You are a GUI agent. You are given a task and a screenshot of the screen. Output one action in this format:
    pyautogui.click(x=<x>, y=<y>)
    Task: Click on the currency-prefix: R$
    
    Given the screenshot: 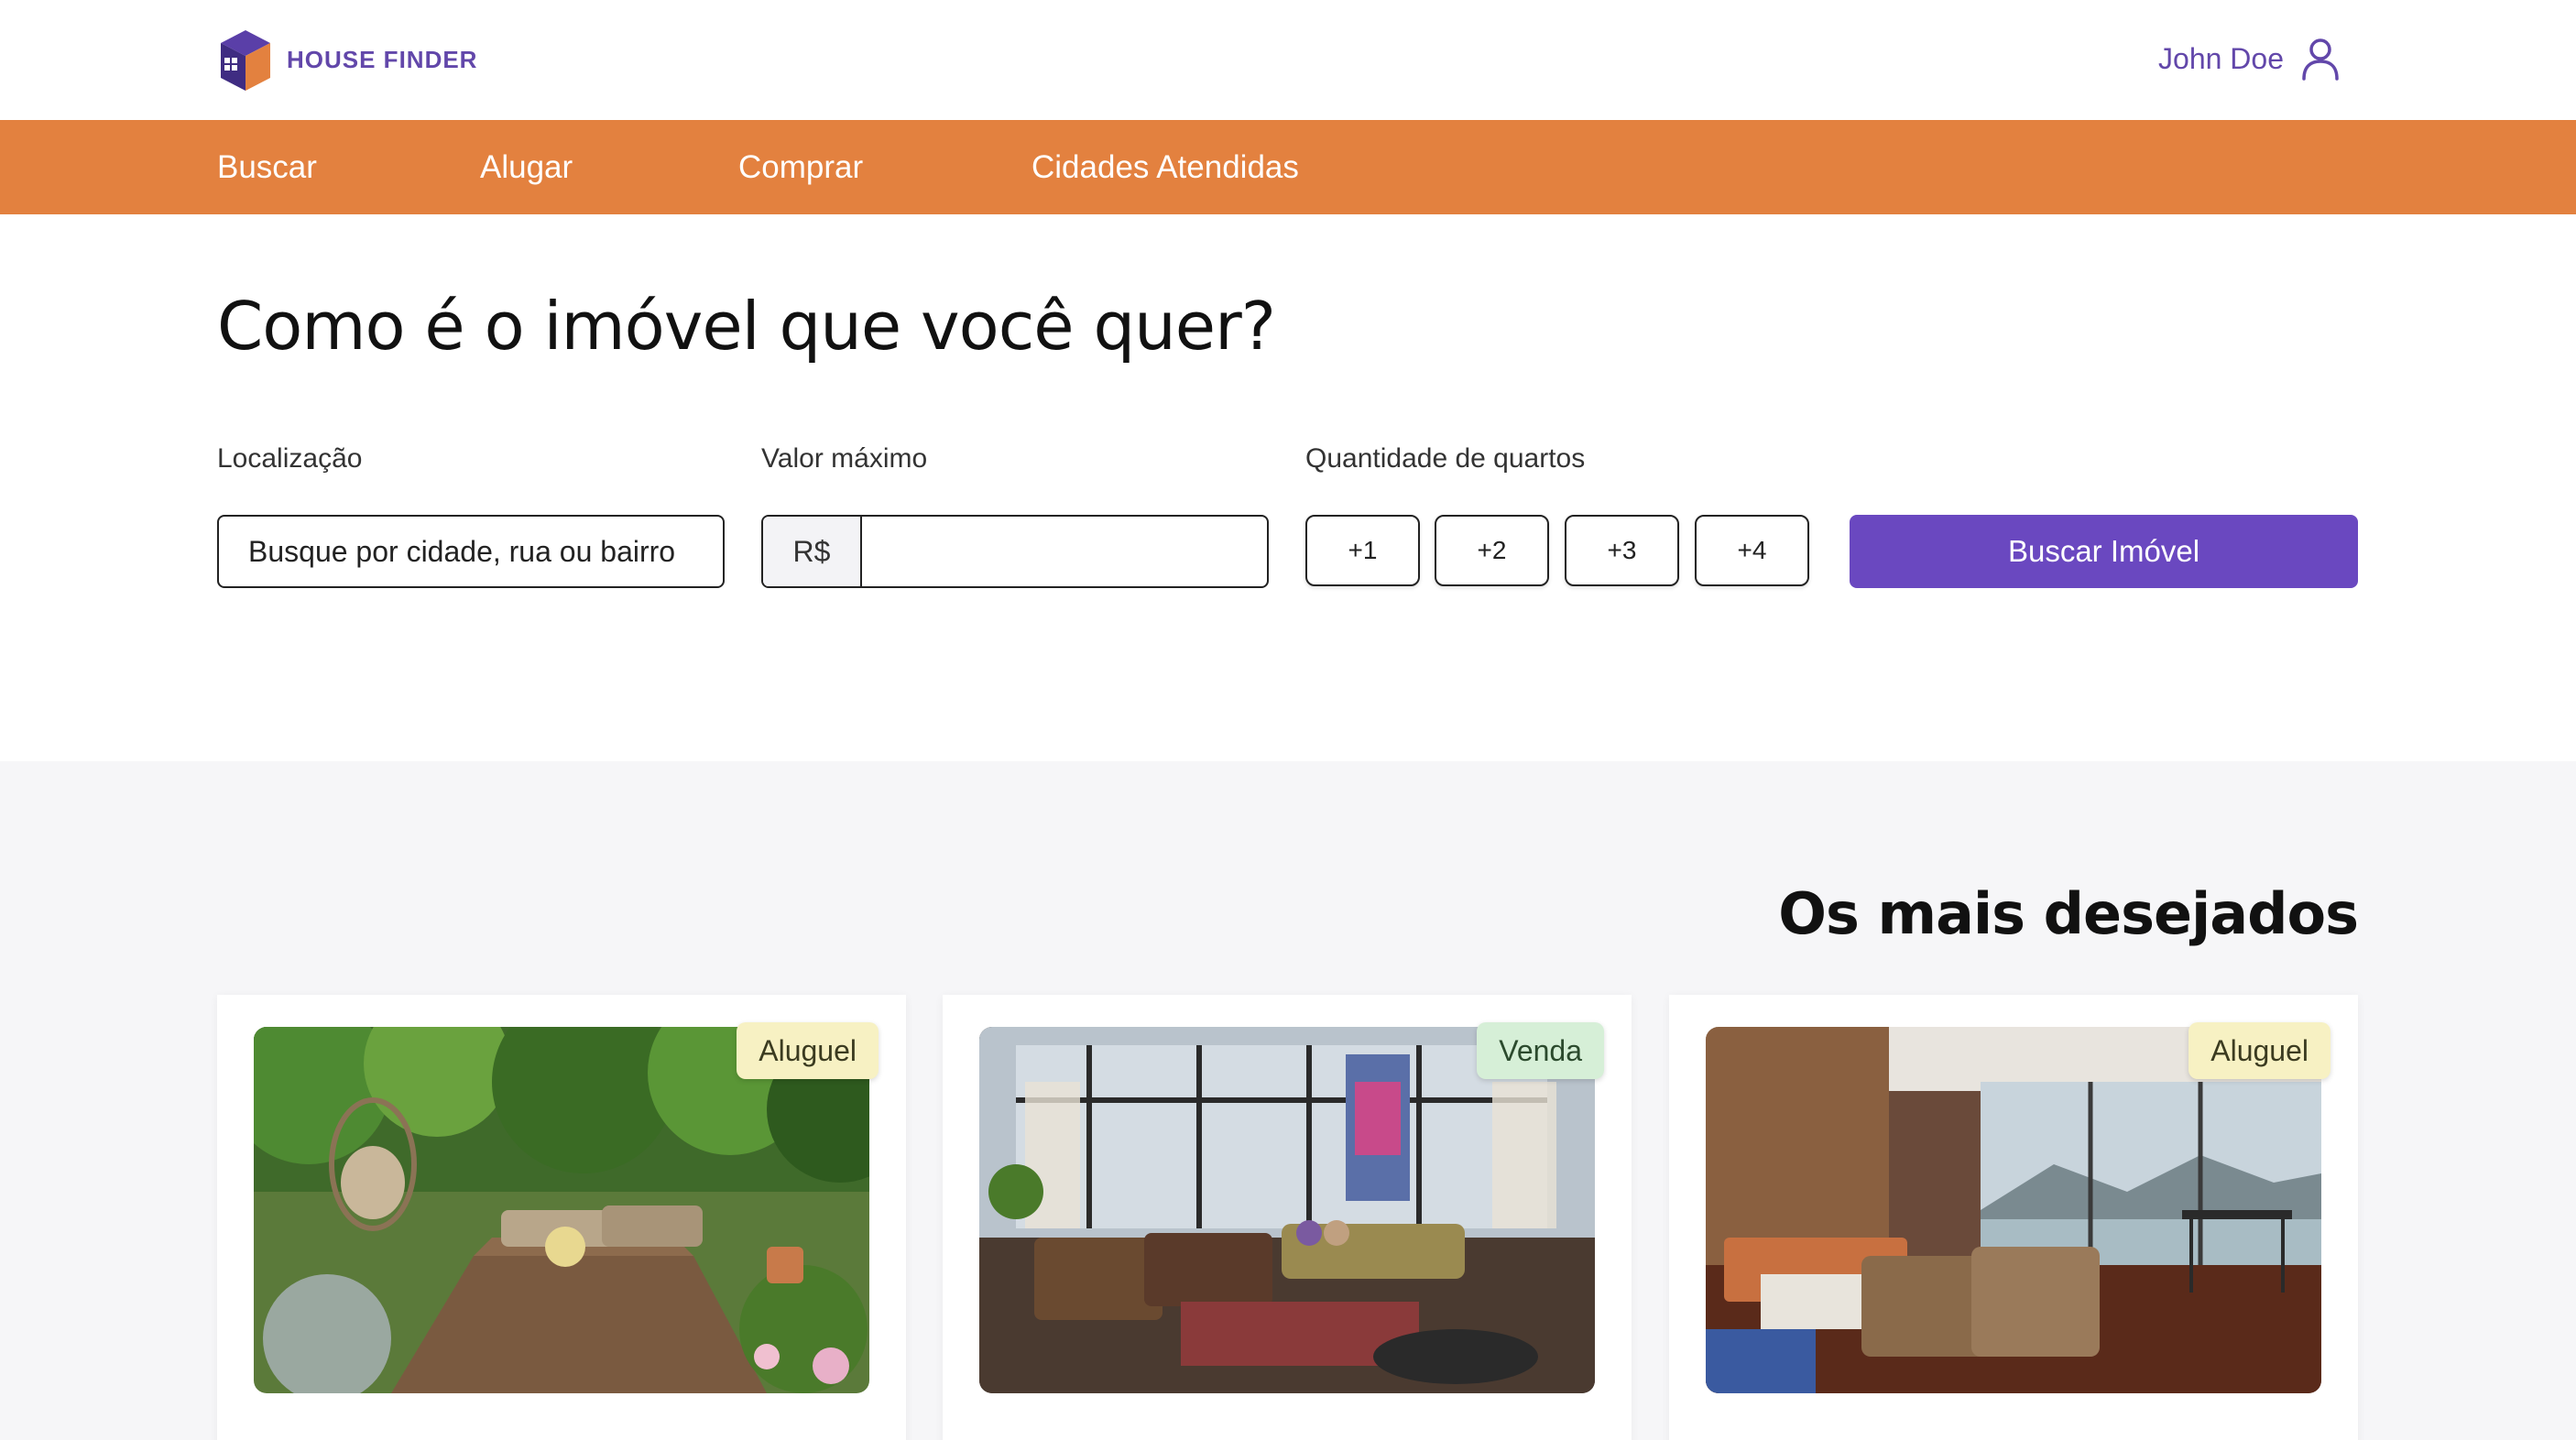 What is the action you would take?
    pyautogui.click(x=813, y=551)
    